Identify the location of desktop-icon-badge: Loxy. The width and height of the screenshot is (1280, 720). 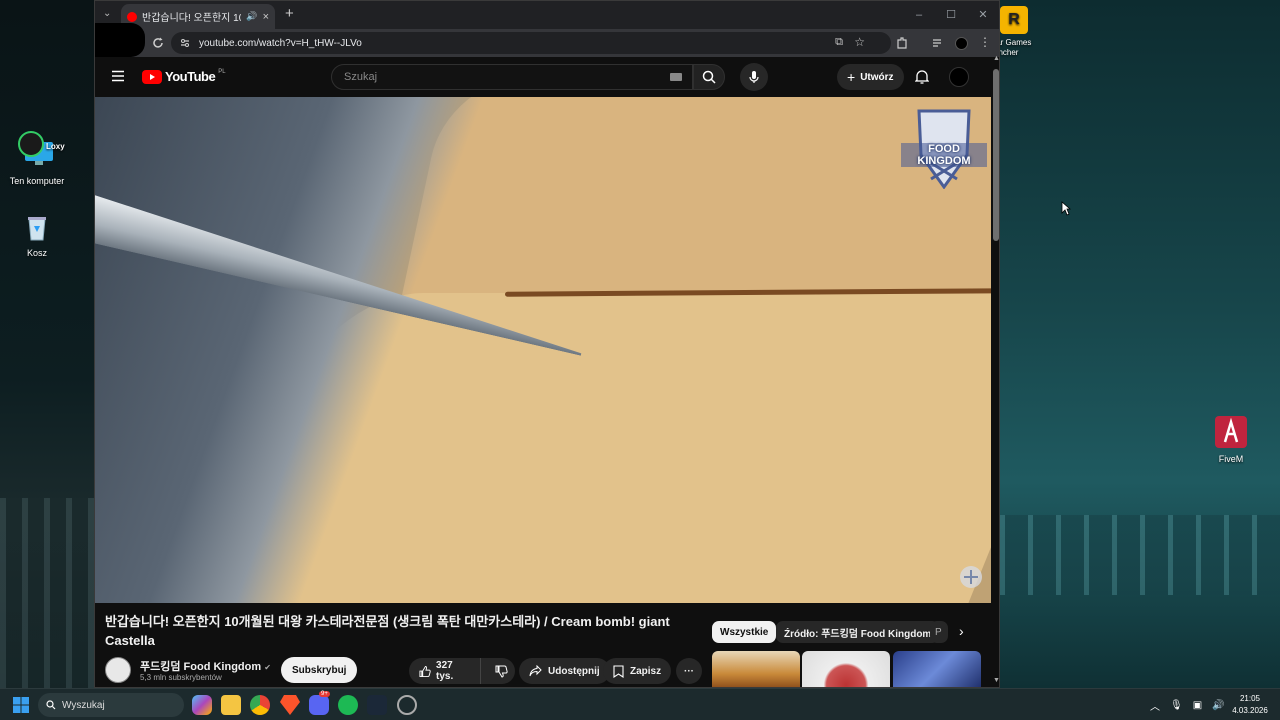
(55, 146).